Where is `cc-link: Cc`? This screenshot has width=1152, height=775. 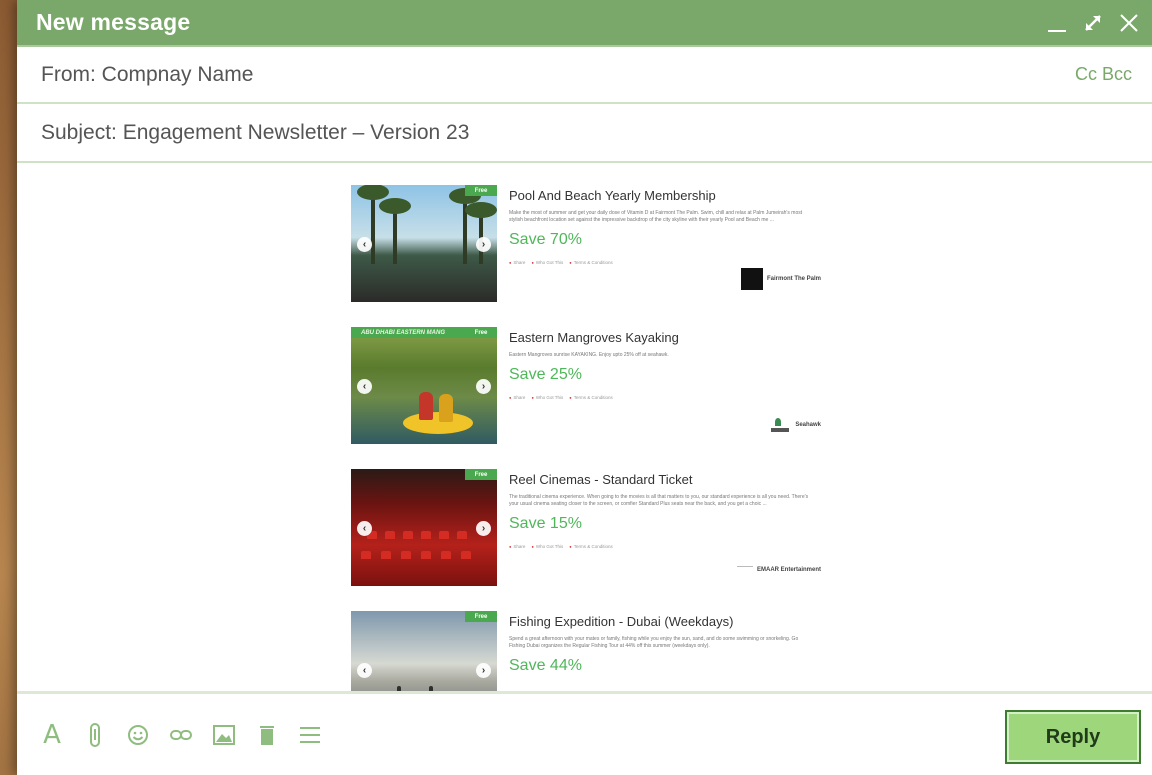
cc-link: Cc is located at coordinates (1086, 74).